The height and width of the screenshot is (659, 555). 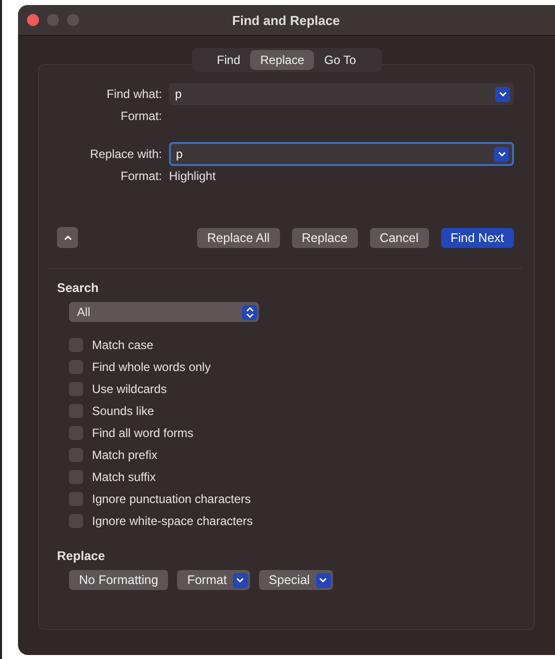 I want to click on menu-button: Special, so click(x=295, y=580).